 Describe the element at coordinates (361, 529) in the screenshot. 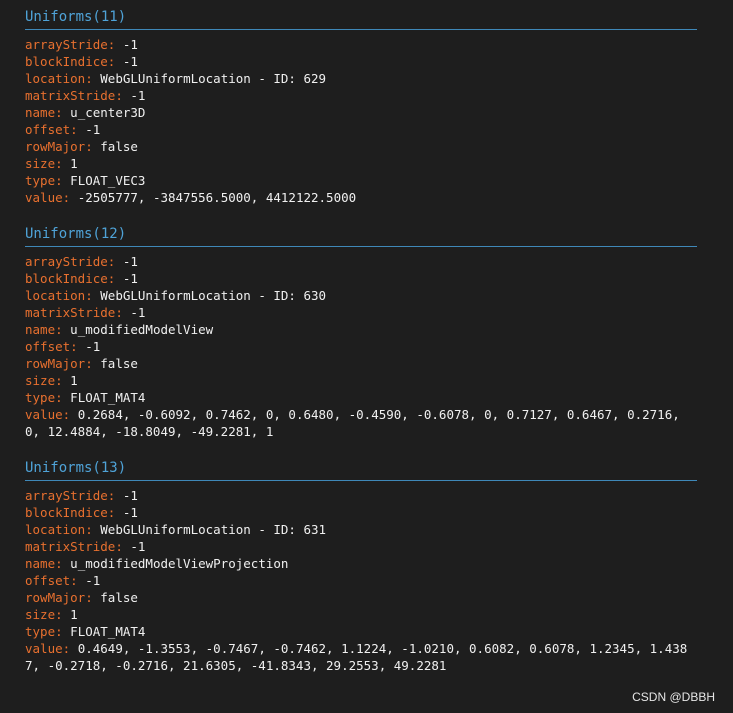

I see `property-row: location: WebGLUniformLocation - ID: 631` at that location.